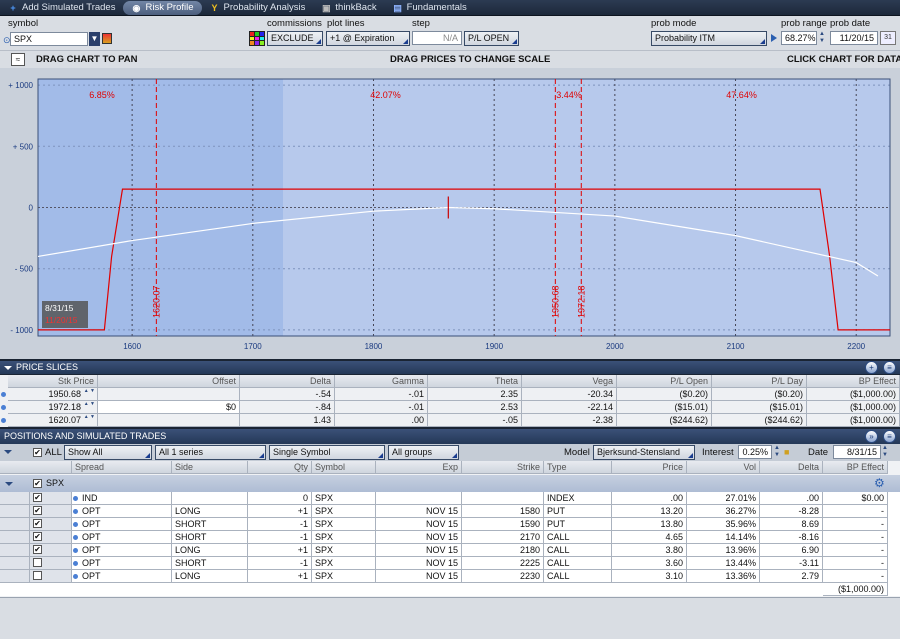 This screenshot has width=900, height=639. Describe the element at coordinates (450, 483) in the screenshot. I see `group-row: ✔ SPX ⚙` at that location.